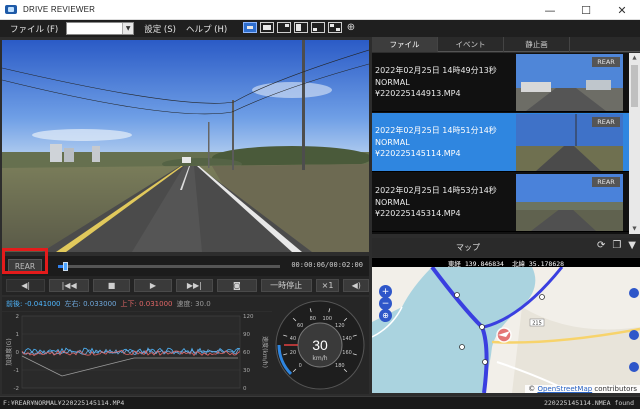 This screenshot has width=640, height=409. What do you see at coordinates (340, 366) in the screenshot?
I see `speed-tick-label: 180` at bounding box center [340, 366].